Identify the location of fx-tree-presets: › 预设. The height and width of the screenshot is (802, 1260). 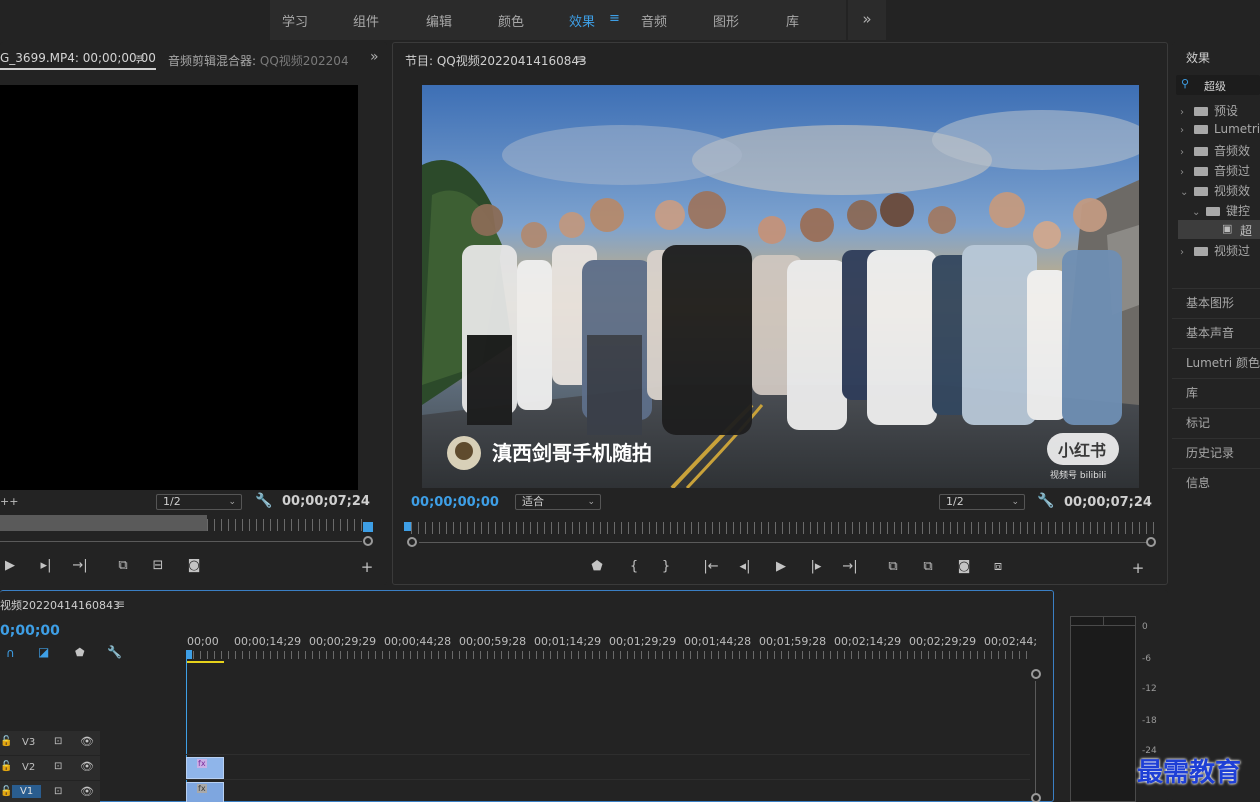
(1209, 110).